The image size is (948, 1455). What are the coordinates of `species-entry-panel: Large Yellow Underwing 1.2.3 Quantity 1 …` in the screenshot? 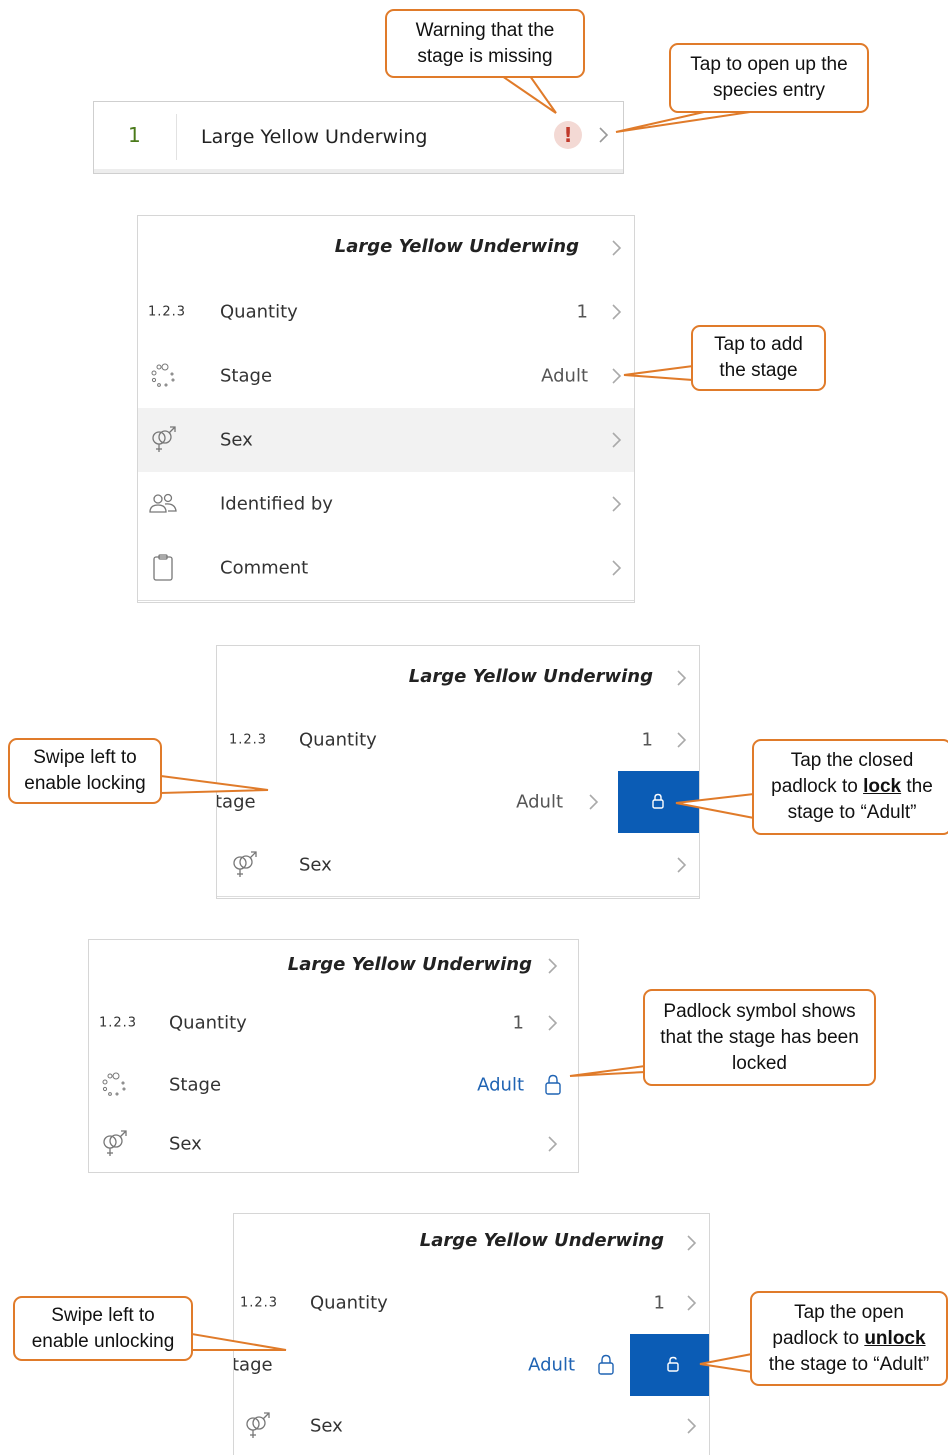 It's located at (386, 409).